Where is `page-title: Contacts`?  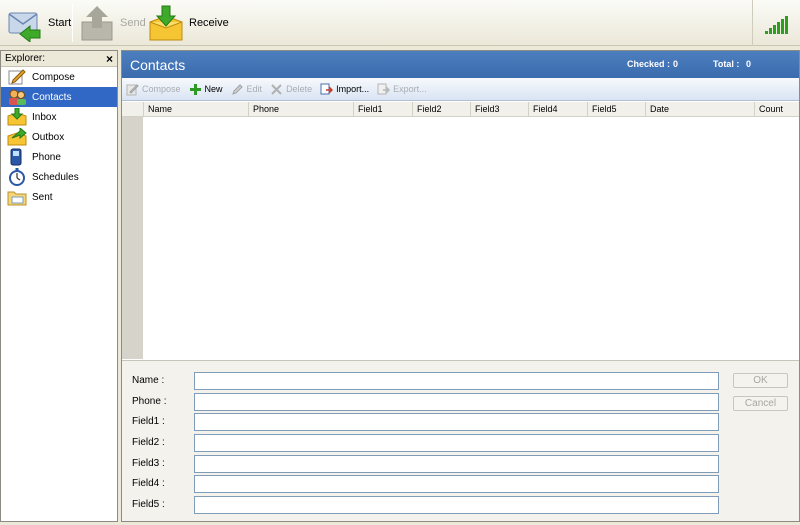 page-title: Contacts is located at coordinates (158, 64).